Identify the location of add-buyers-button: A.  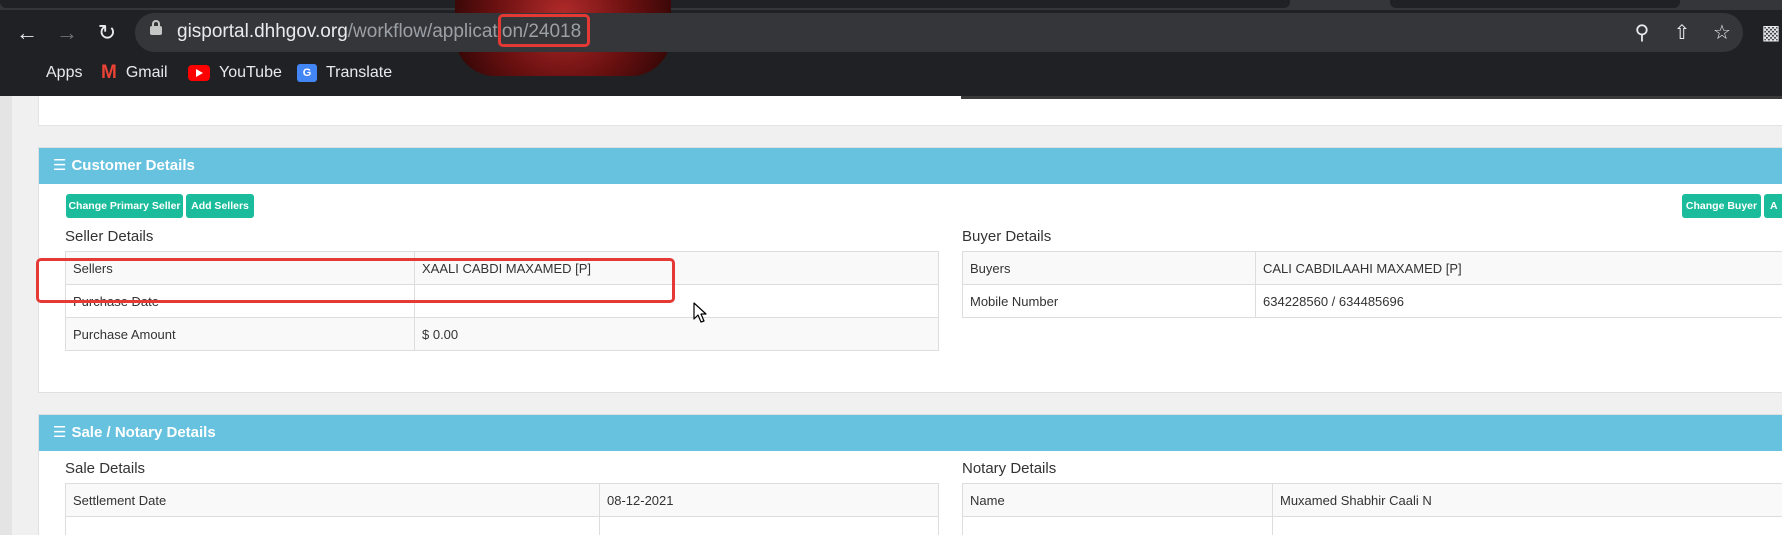
(1773, 206).